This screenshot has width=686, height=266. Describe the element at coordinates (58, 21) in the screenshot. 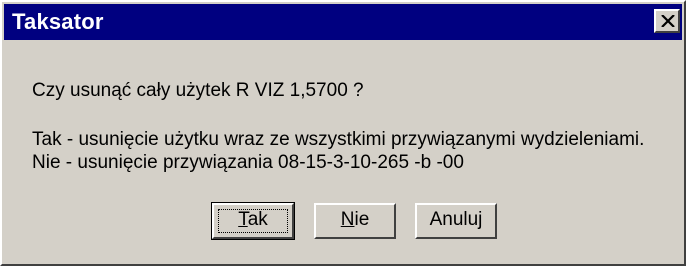

I see `window-title: Taksator` at that location.